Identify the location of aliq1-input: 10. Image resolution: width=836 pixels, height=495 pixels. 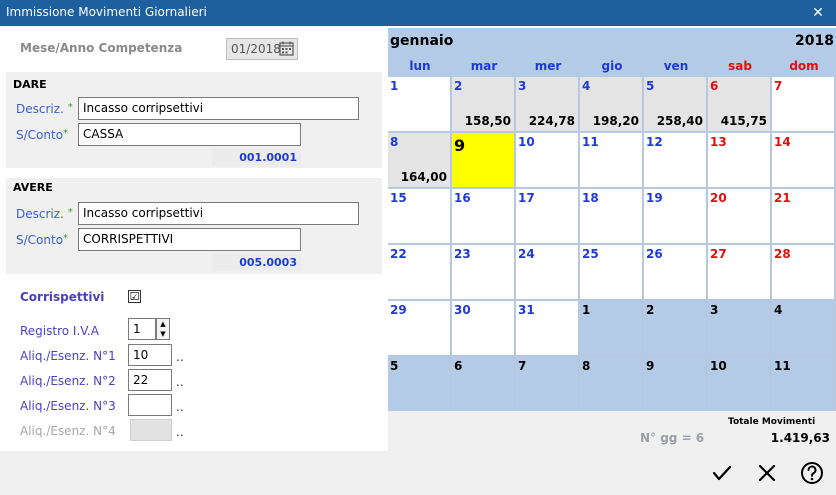
(150, 355).